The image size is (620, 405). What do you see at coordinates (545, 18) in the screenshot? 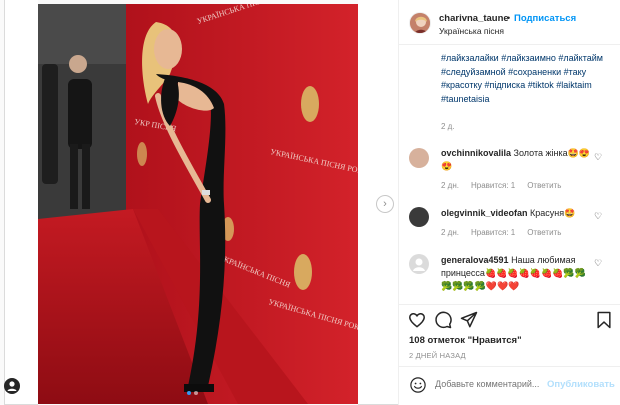
I see `follow-button: Подписаться` at bounding box center [545, 18].